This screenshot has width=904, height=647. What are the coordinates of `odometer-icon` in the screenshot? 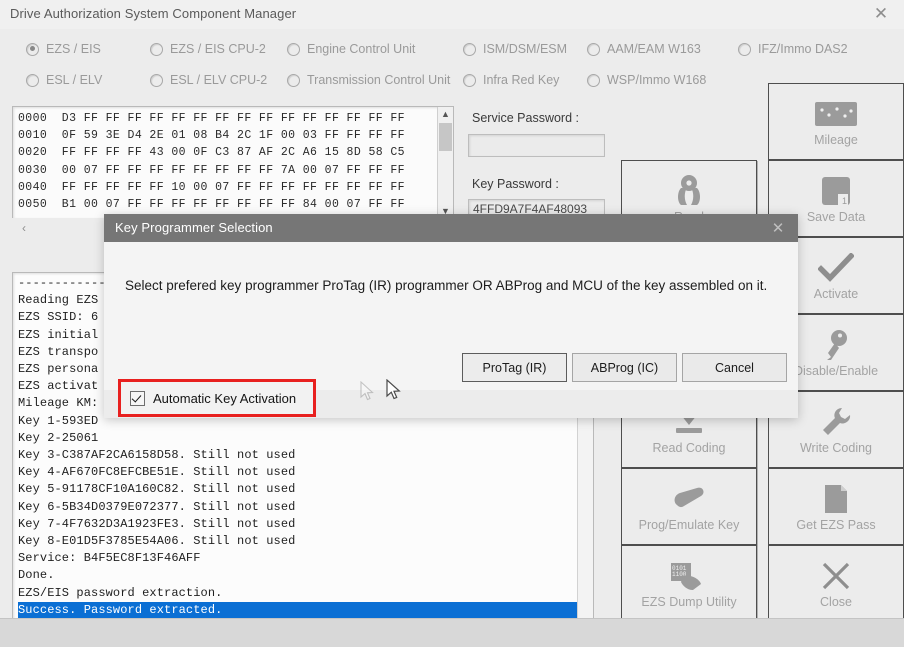 It's located at (836, 114).